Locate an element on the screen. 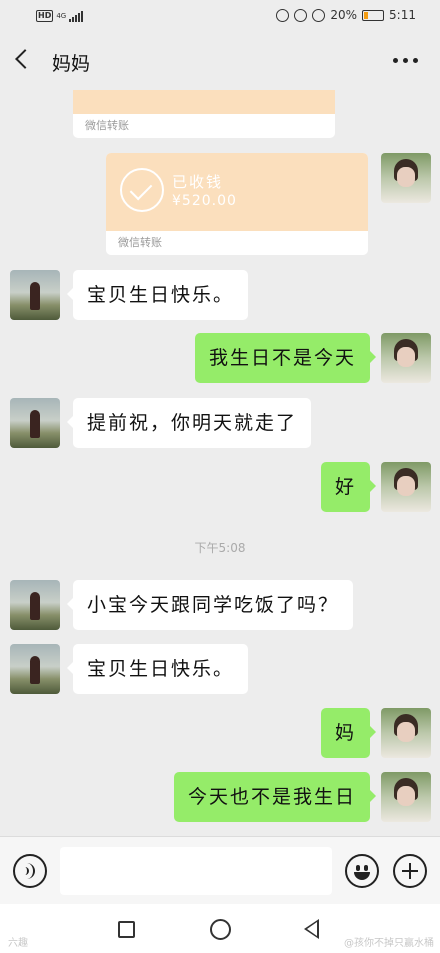 The width and height of the screenshot is (440, 953). battery-percent: 20% is located at coordinates (344, 15).